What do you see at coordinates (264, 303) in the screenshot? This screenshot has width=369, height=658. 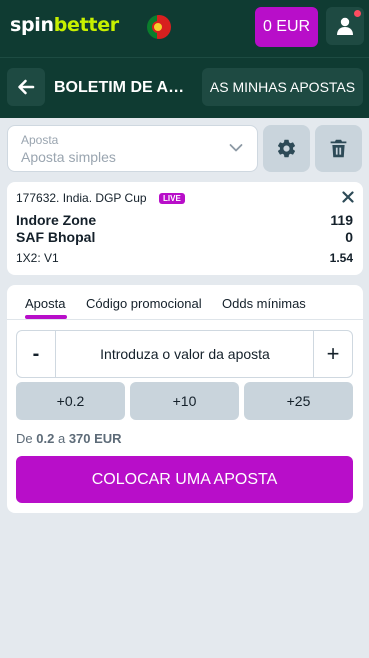 I see `tab-min-odds: Odds mínimas` at bounding box center [264, 303].